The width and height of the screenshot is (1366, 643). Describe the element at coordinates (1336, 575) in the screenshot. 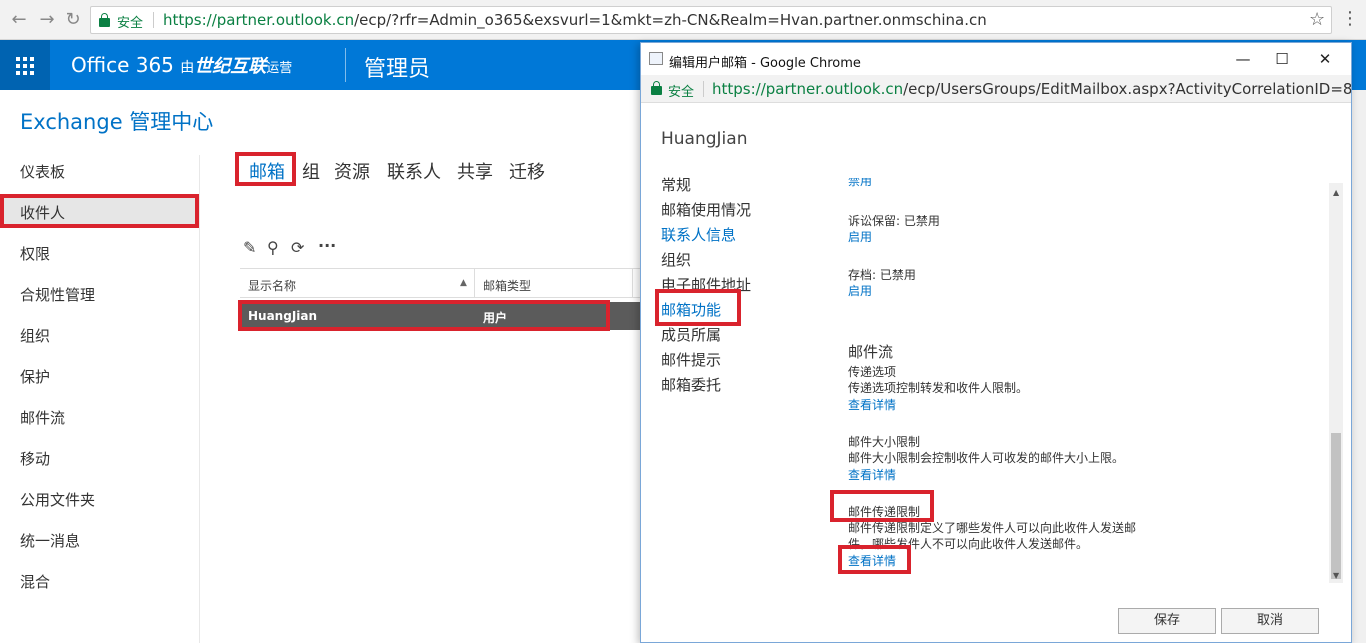

I see `scroll-down-icon: ▼` at that location.